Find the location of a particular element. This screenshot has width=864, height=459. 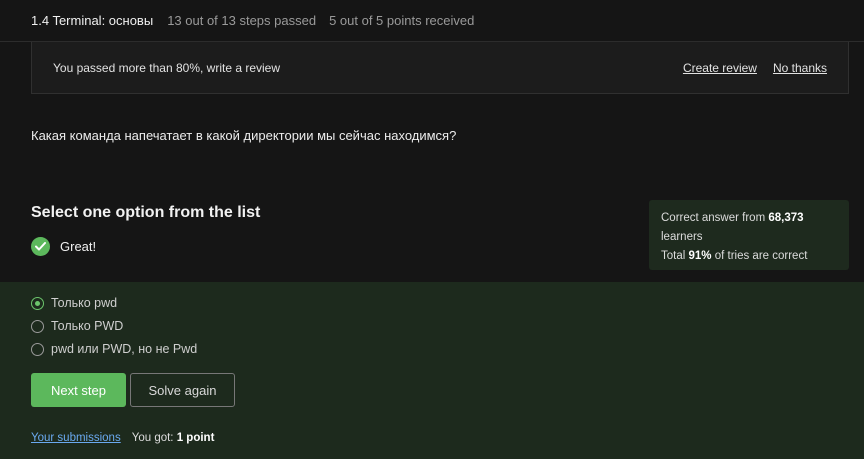

option-2: Только PWD is located at coordinates (77, 326).